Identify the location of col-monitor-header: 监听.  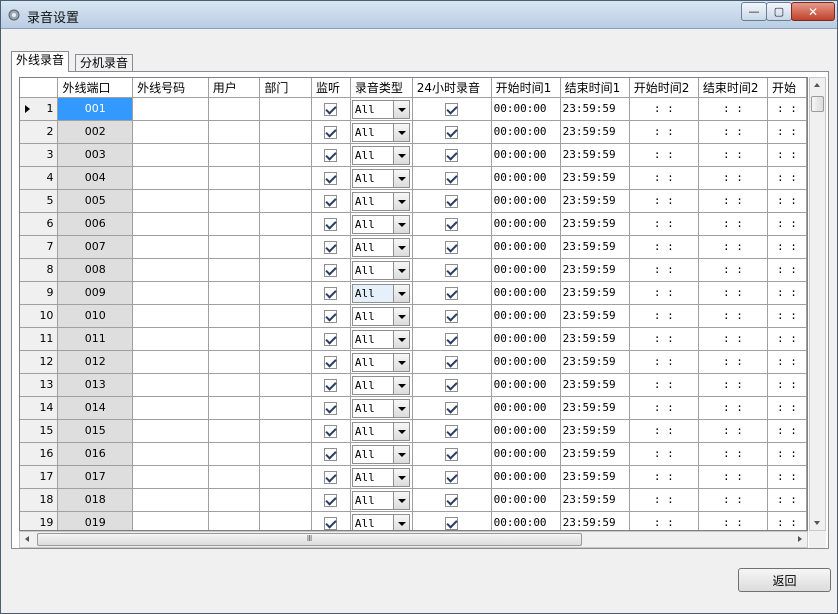
(331, 88).